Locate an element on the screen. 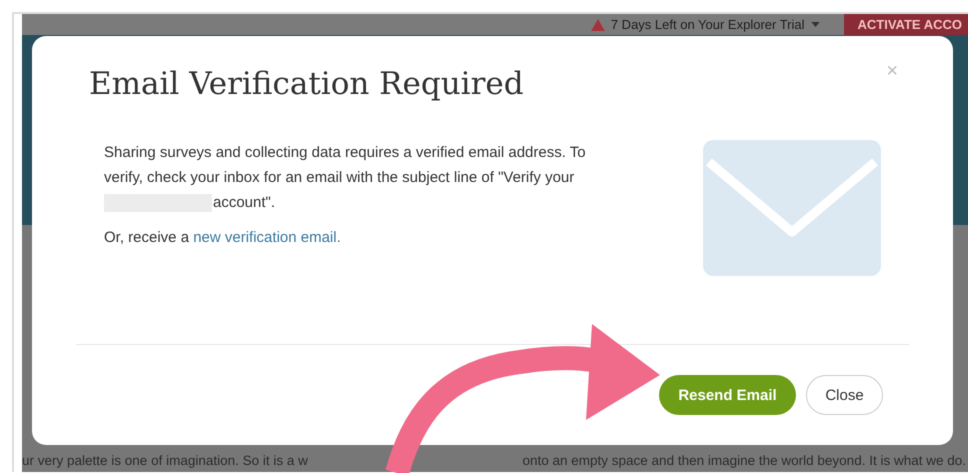 The image size is (968, 473). body-text: onto an empty space and then imagine the world beyond. It is what we do. is located at coordinates (744, 460).